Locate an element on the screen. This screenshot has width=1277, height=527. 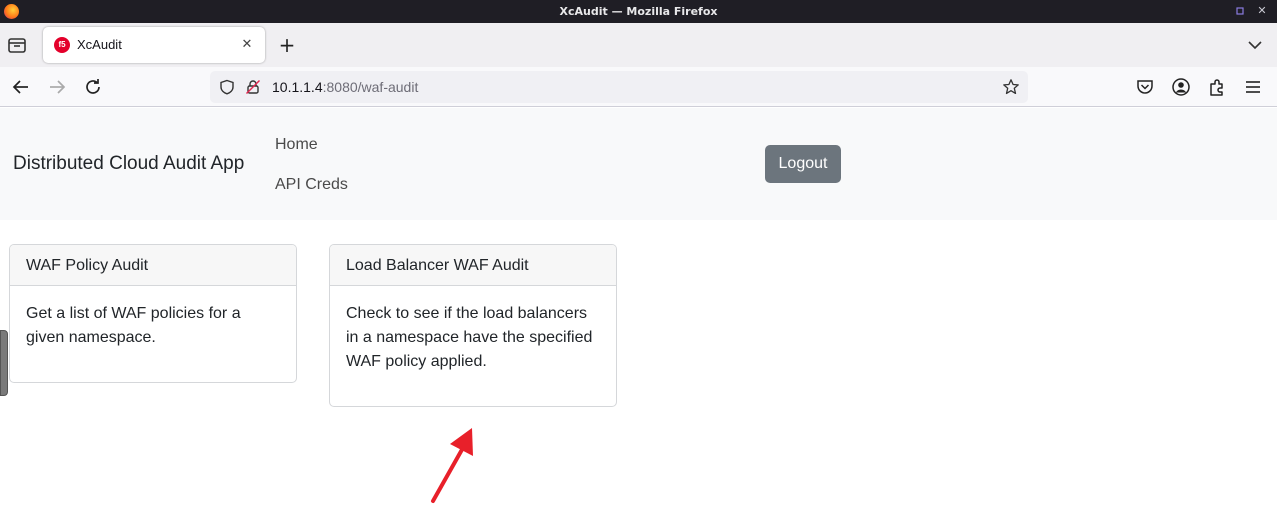
url-text: 10.1.1.4:8080/waf-audit is located at coordinates (345, 87).